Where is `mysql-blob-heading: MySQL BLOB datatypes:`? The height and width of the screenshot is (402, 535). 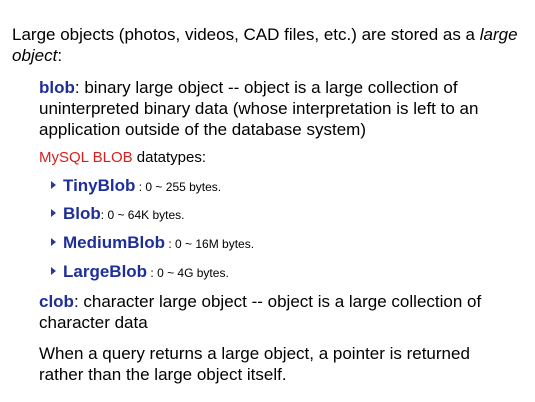 mysql-blob-heading: MySQL BLOB datatypes: is located at coordinates (122, 158).